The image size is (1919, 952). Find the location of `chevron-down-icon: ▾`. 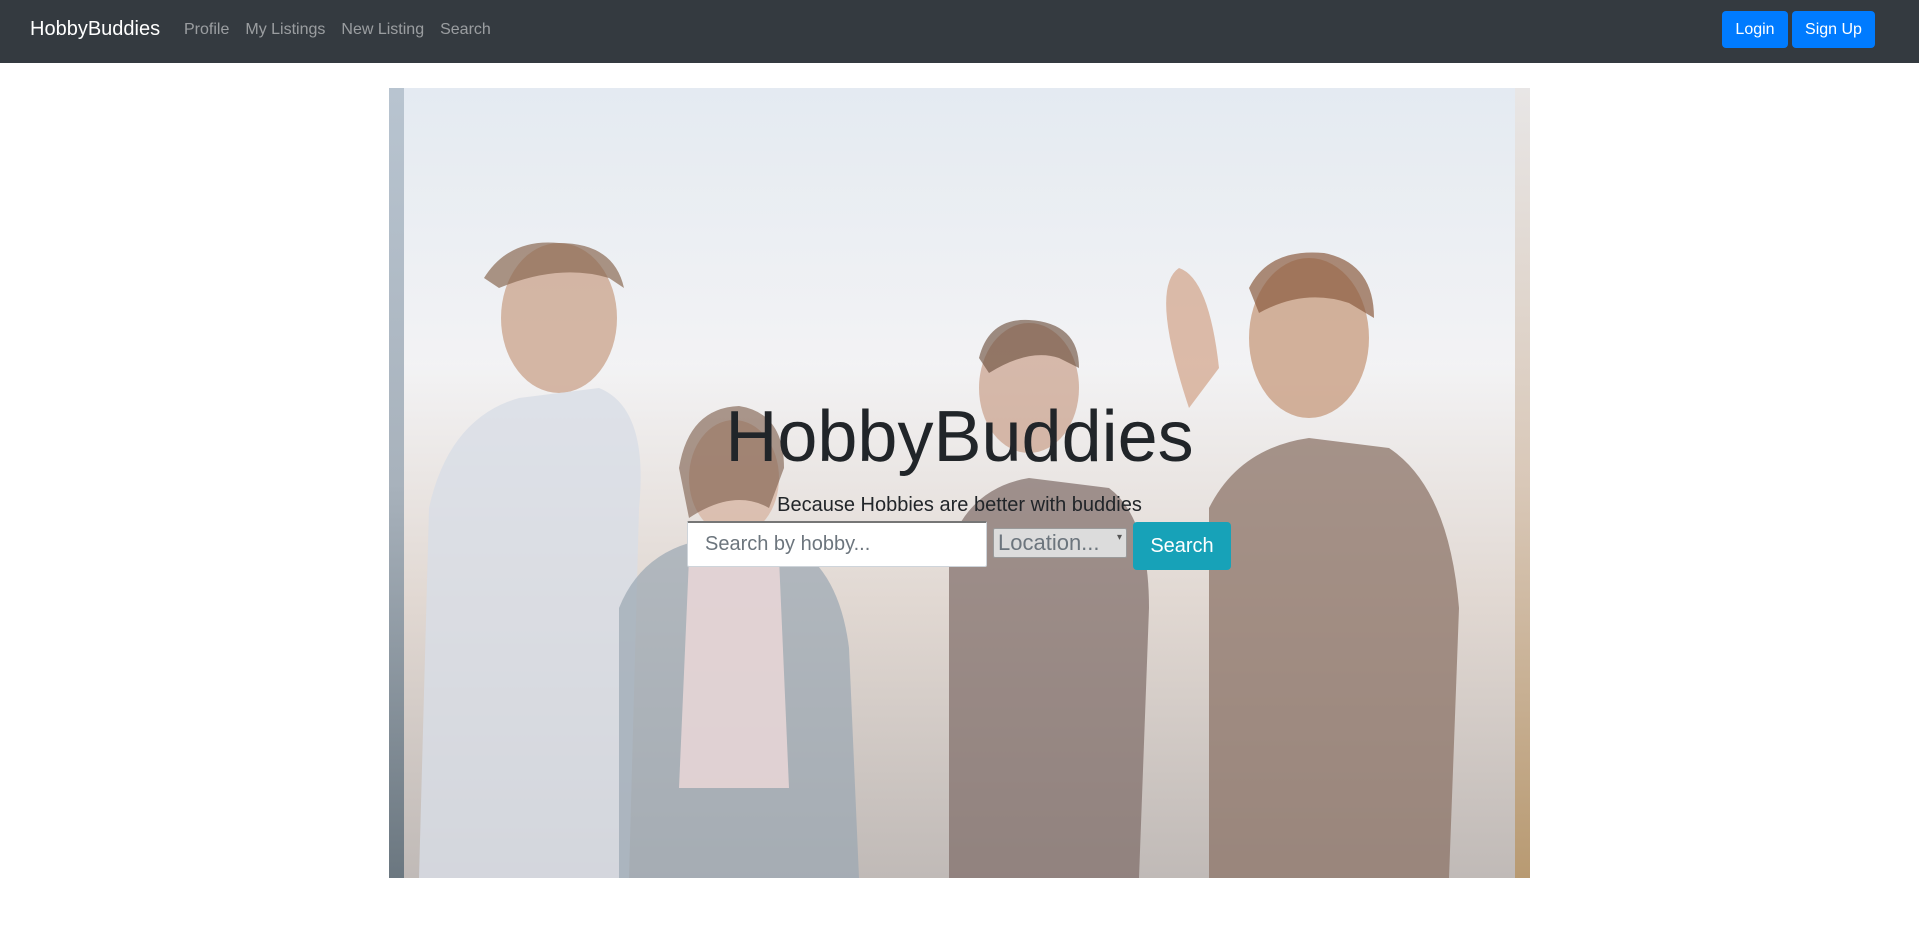

chevron-down-icon: ▾ is located at coordinates (1119, 537).